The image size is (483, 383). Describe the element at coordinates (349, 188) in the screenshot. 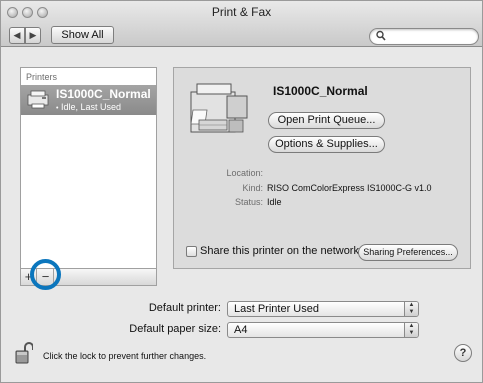

I see `kind-value: RISO ComColorExpress IS1000C-G v1.0` at that location.